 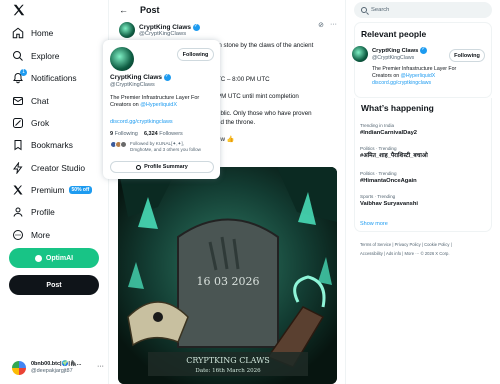 I want to click on account-handle: @deepakjargjt87, so click(x=52, y=371).